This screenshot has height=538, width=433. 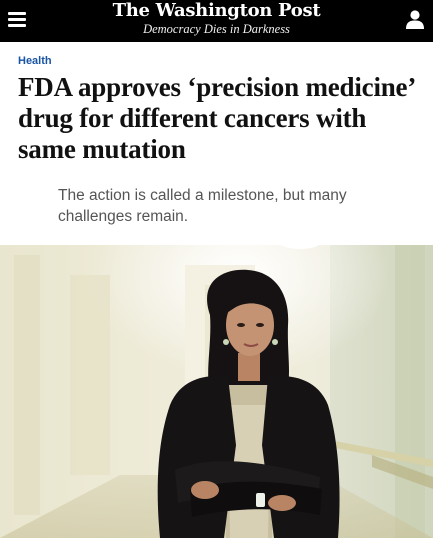 What do you see at coordinates (216, 11) in the screenshot?
I see `site-logo: The Washington Post` at bounding box center [216, 11].